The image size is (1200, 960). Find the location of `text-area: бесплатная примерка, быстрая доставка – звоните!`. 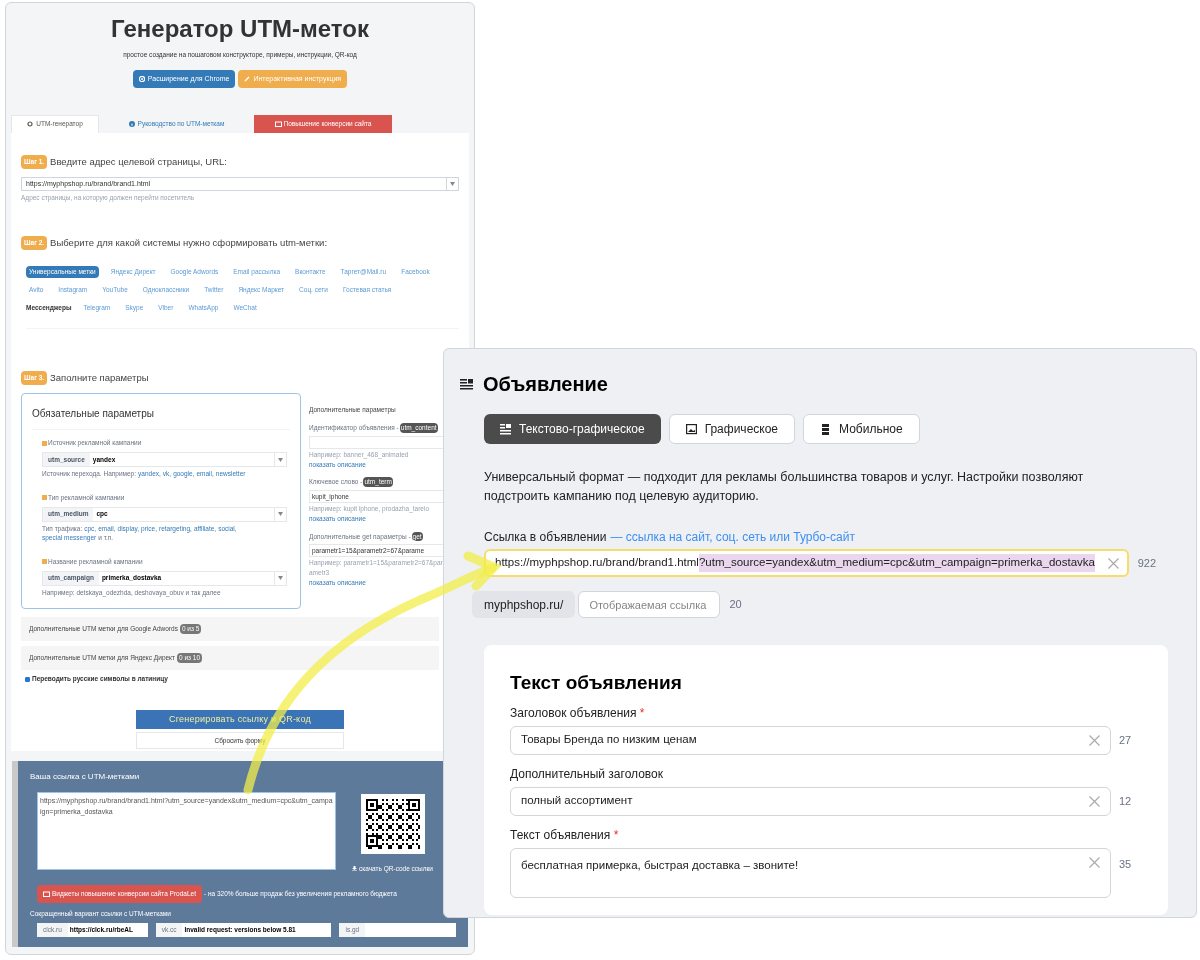

text-area: бесплатная примерка, быстрая доставка – звоните! is located at coordinates (810, 872).